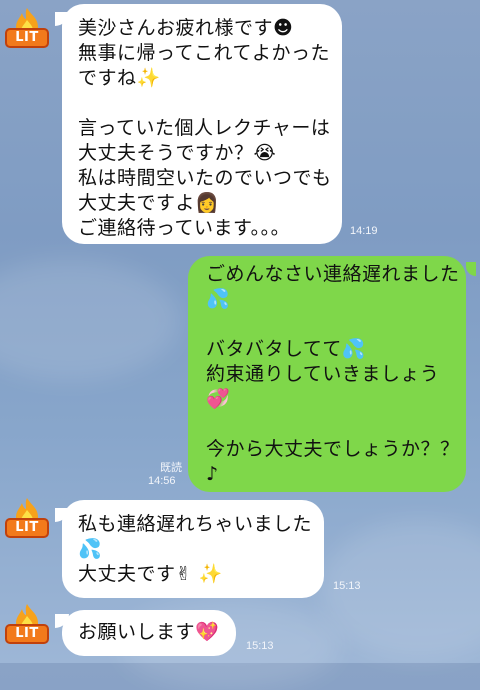 This screenshot has height=690, width=480. I want to click on message-line: 無事に帰ってこれてよかった, so click(204, 53).